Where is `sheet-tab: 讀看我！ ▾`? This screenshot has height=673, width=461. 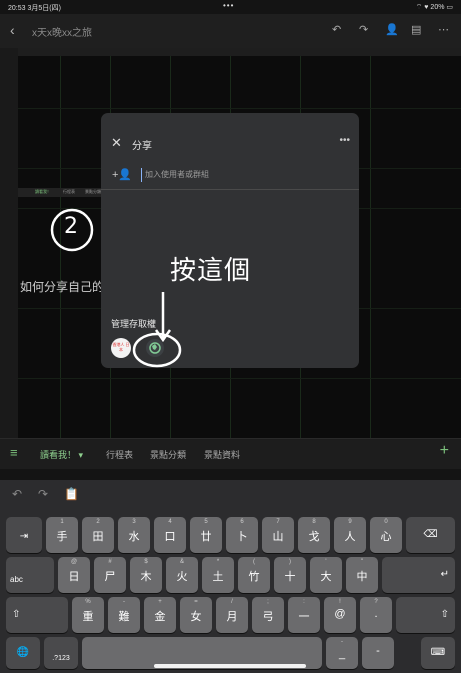
sheet-tab: 讀看我！ ▾ is located at coordinates (61, 454).